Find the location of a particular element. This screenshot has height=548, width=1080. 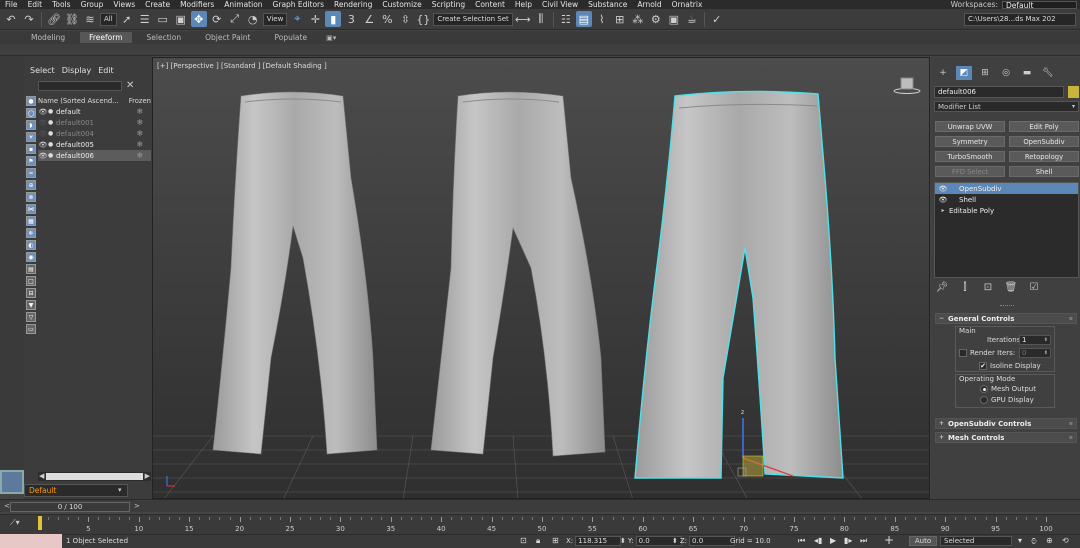

render-production-icon: ☕︎ is located at coordinates (692, 19).